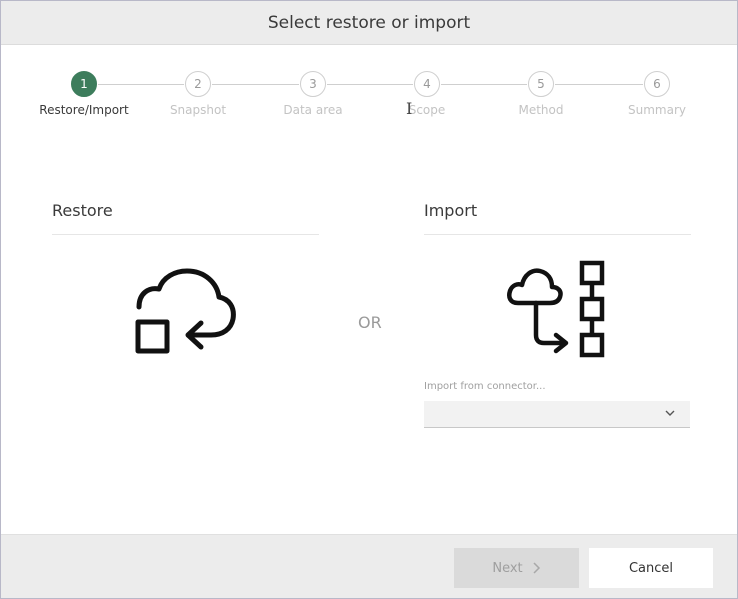 The height and width of the screenshot is (599, 738). I want to click on or-separator: OR, so click(370, 322).